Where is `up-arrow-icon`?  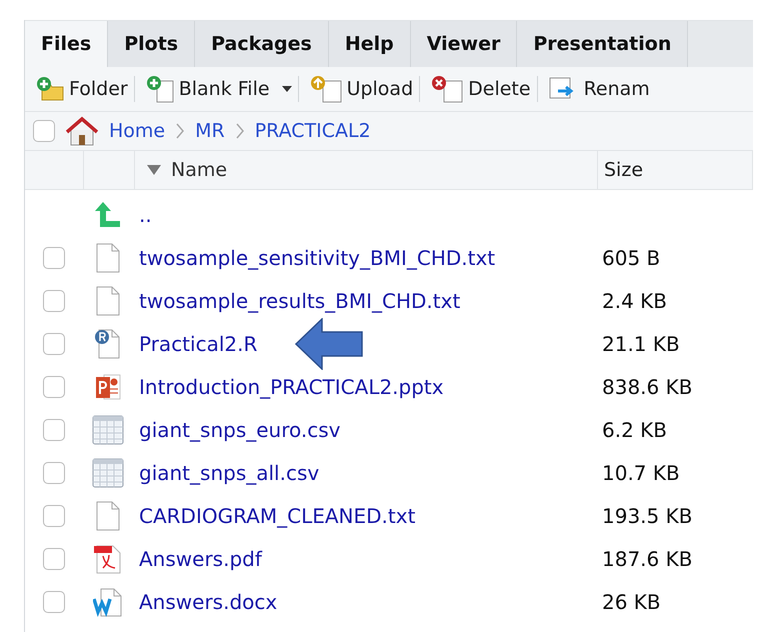 up-arrow-icon is located at coordinates (108, 215).